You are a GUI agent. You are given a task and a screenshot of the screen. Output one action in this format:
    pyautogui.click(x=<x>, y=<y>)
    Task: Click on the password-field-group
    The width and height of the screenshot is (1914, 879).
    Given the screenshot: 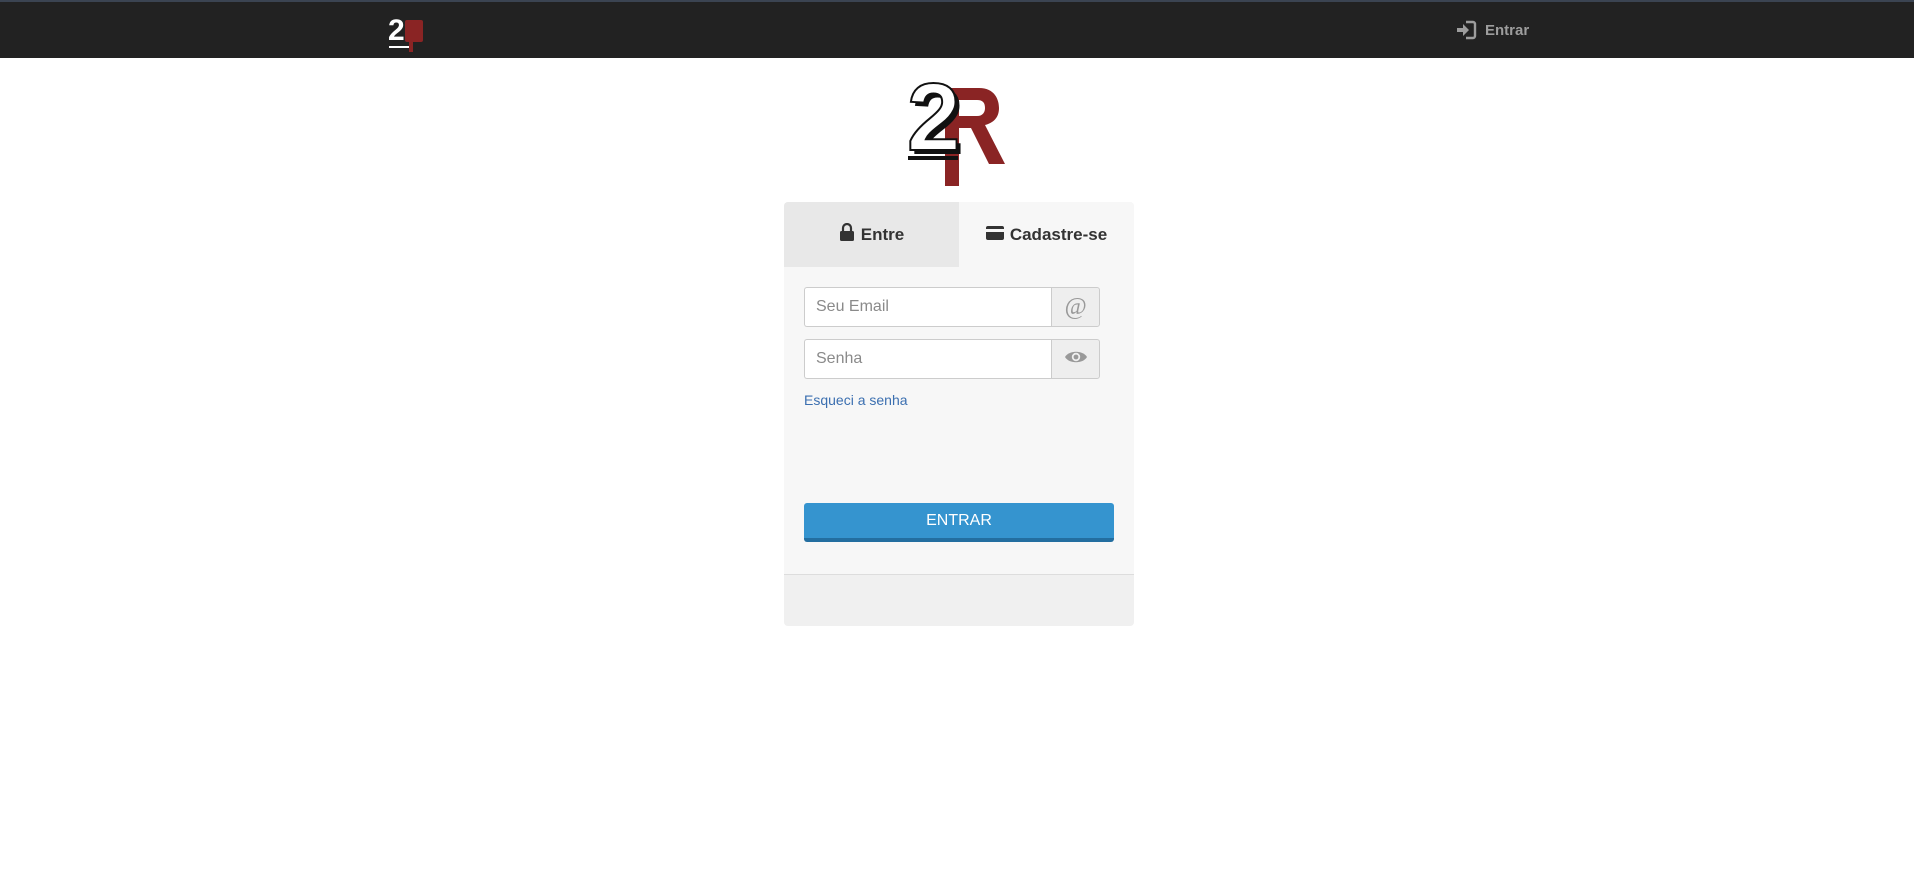 What is the action you would take?
    pyautogui.click(x=952, y=359)
    